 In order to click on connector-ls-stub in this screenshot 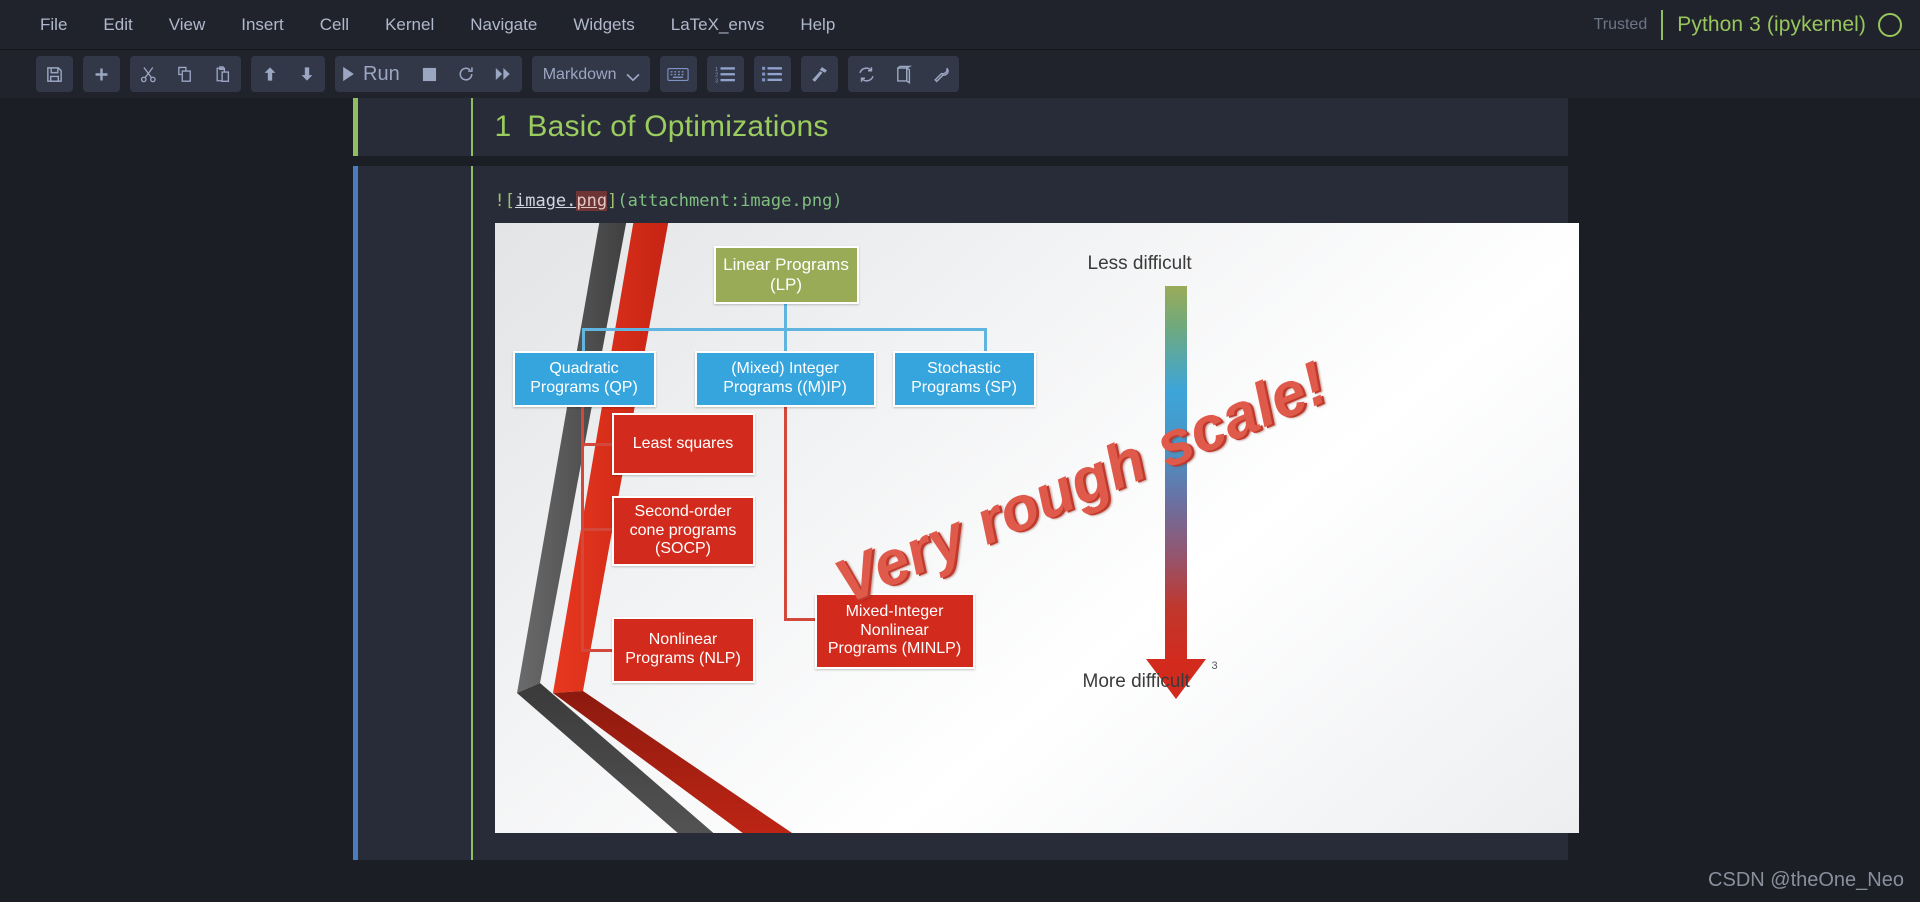, I will do `click(596, 444)`.